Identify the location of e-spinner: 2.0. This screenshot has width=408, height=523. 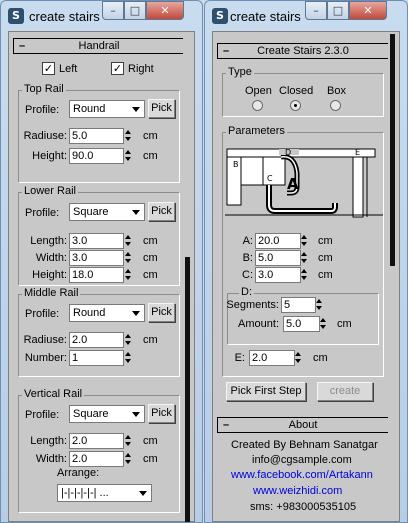
(276, 358).